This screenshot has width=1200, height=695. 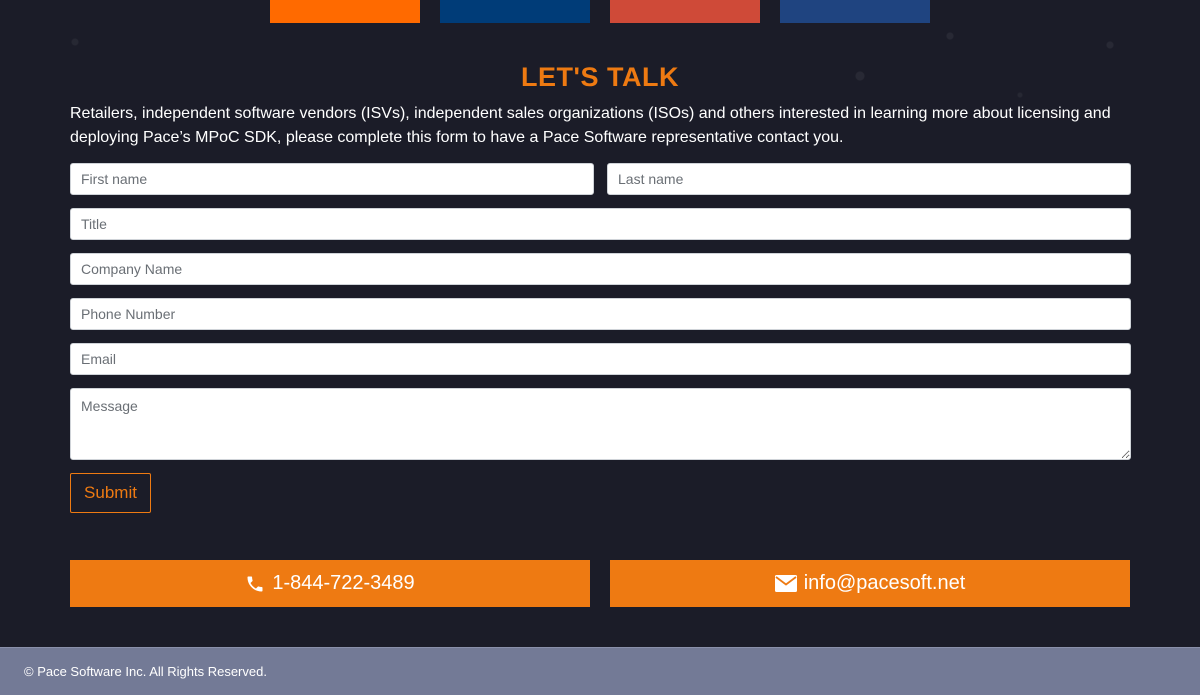 What do you see at coordinates (869, 179) in the screenshot?
I see `last-name-field` at bounding box center [869, 179].